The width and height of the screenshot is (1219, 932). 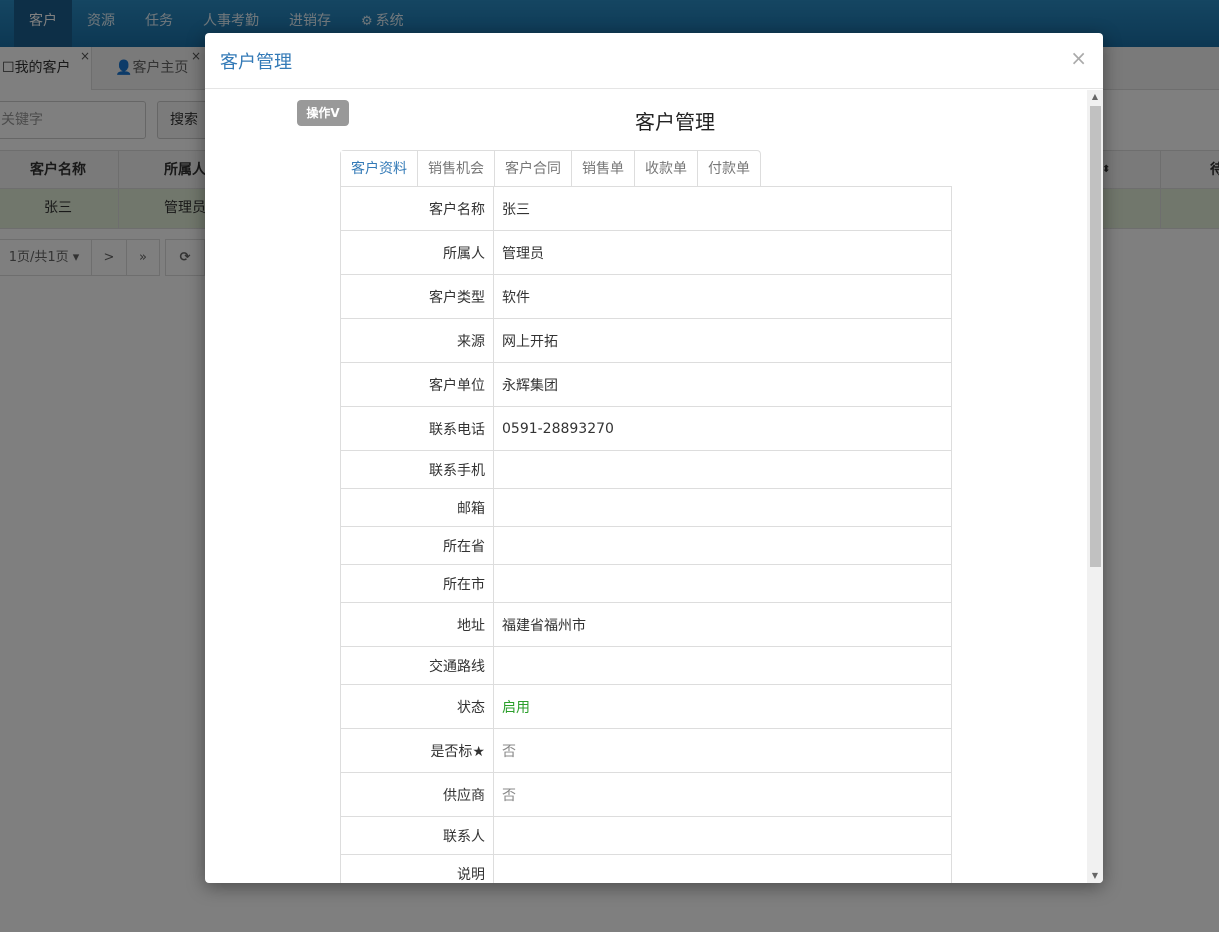 I want to click on modal-title: 客户管理, so click(x=256, y=62).